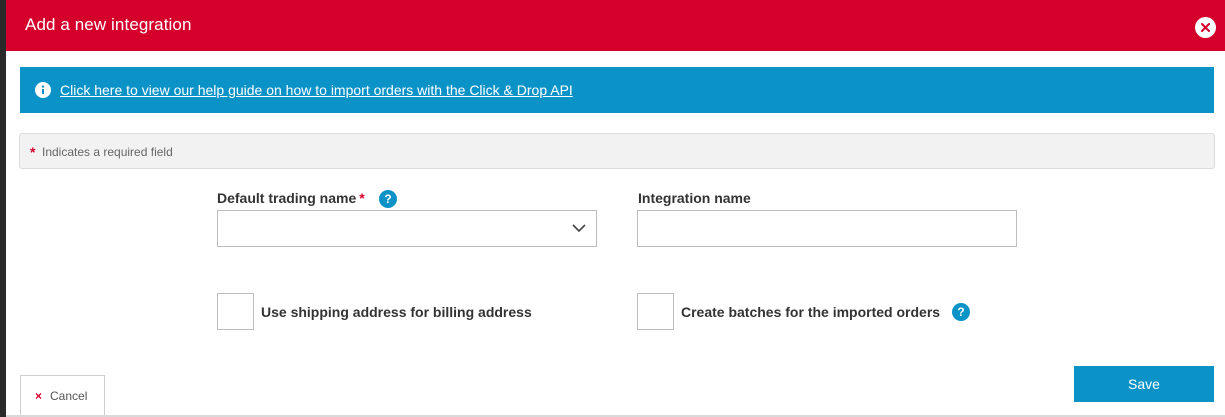  Describe the element at coordinates (69, 396) in the screenshot. I see `cancel-label: Cancel` at that location.